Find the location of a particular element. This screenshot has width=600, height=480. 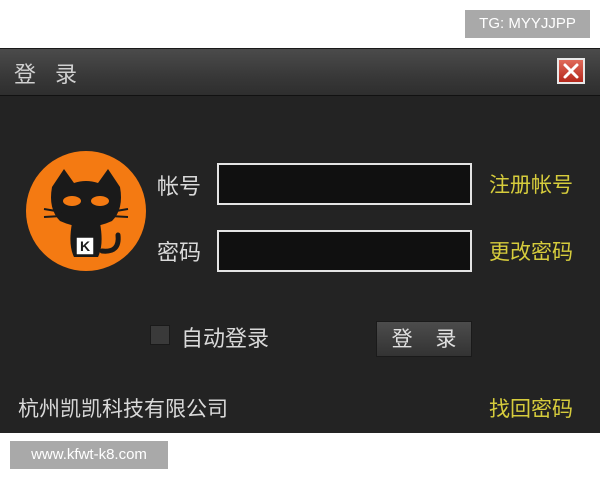

register-account-link: 注册帐号 is located at coordinates (531, 184).